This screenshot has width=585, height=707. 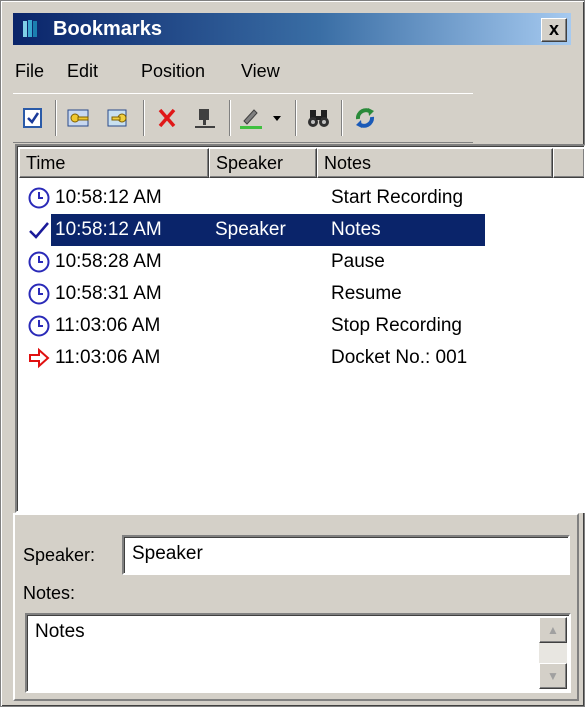 I want to click on list-row: 10:58:31 AM Resume, so click(x=300, y=294).